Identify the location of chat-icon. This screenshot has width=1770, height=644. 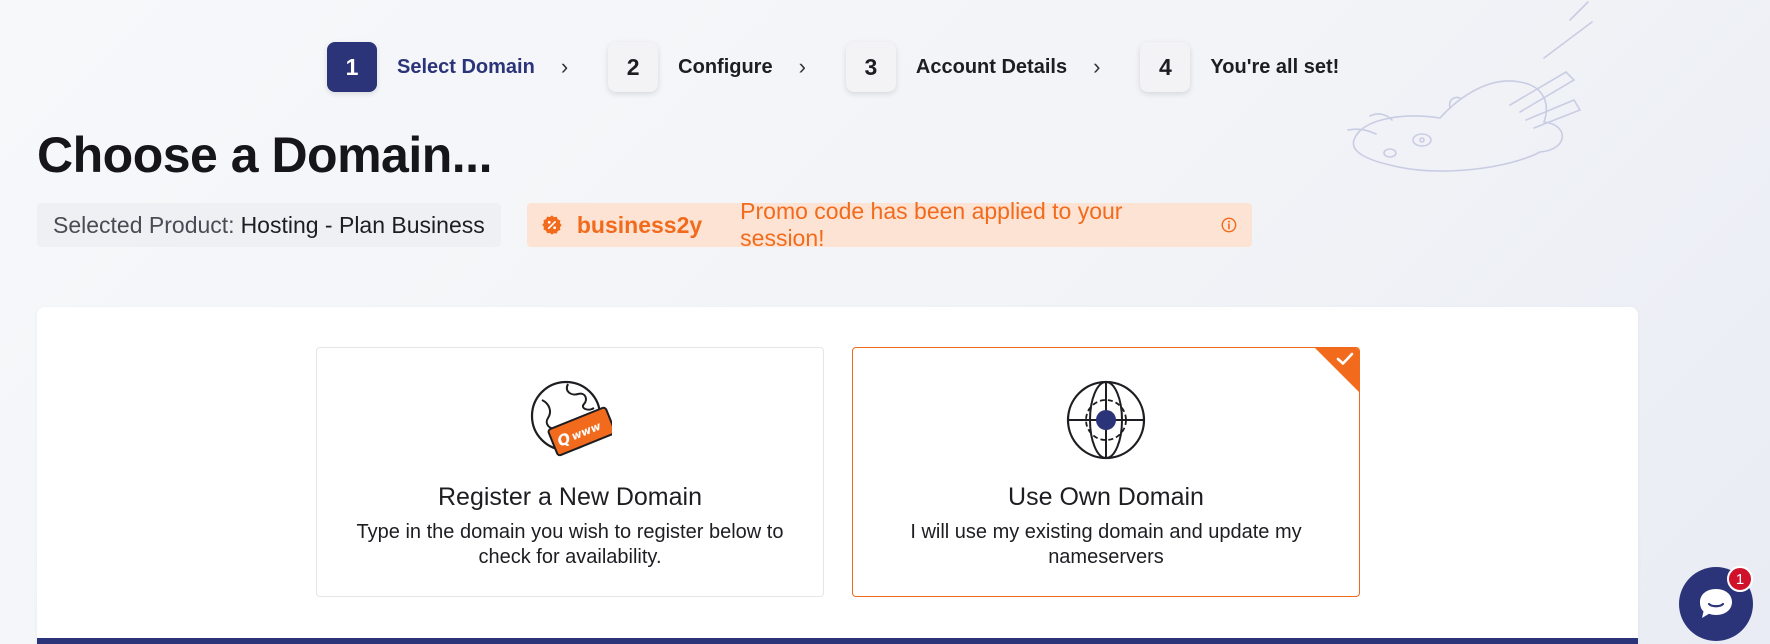
(1716, 603).